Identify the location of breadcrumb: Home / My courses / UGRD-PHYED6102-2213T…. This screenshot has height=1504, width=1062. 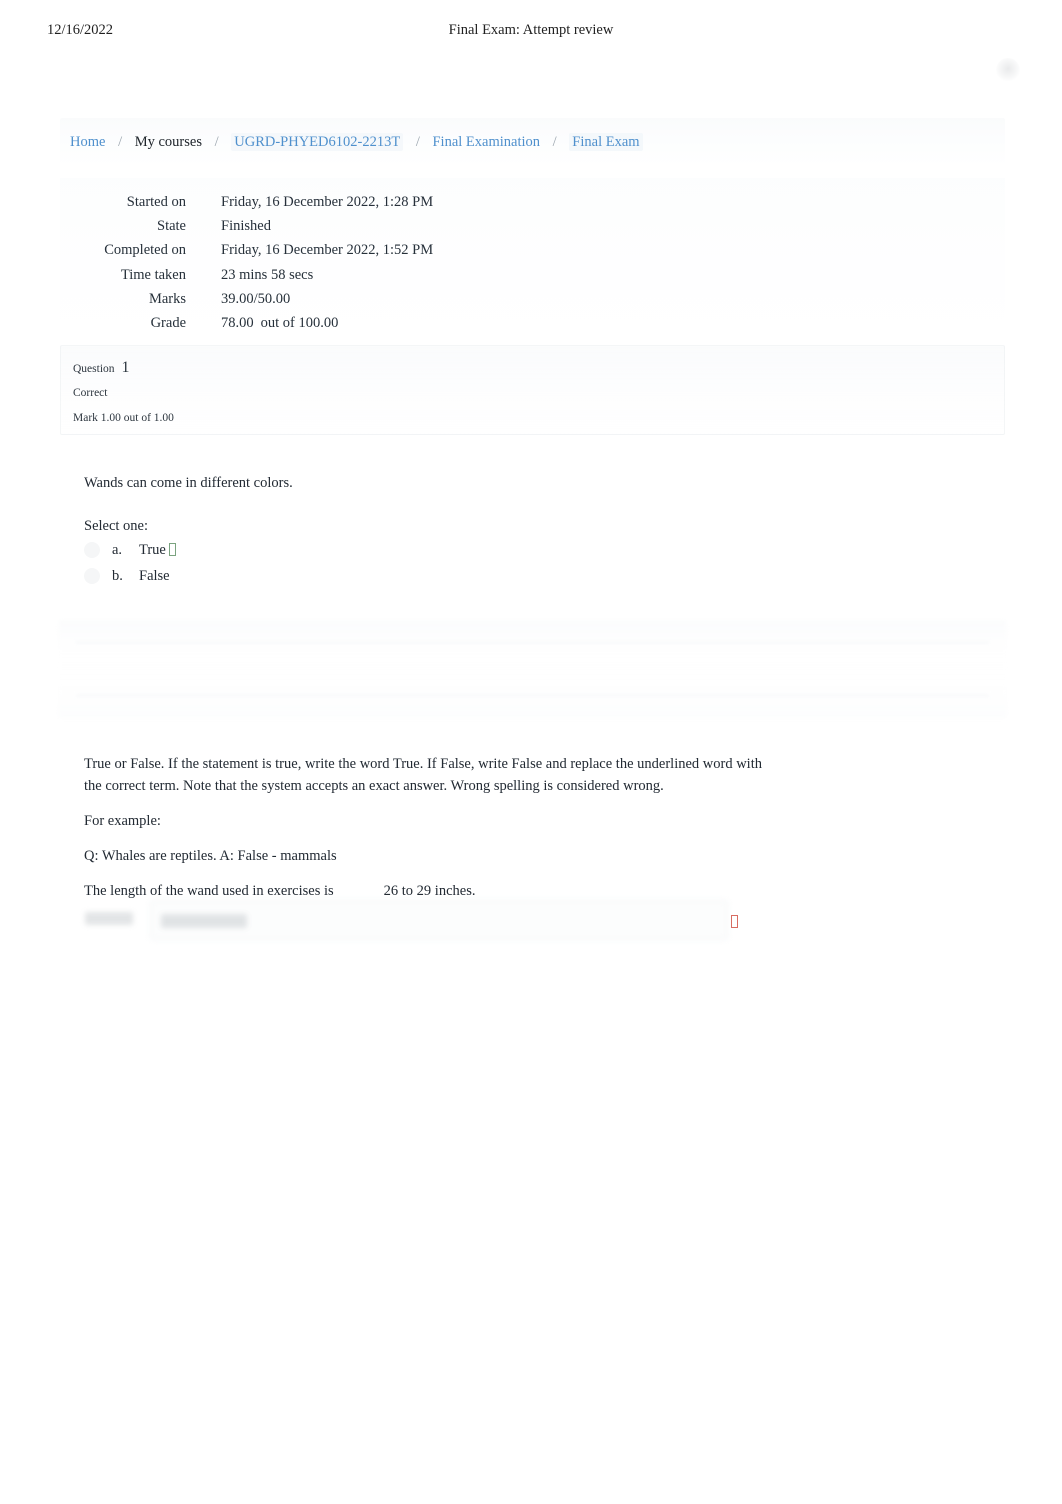
(356, 142).